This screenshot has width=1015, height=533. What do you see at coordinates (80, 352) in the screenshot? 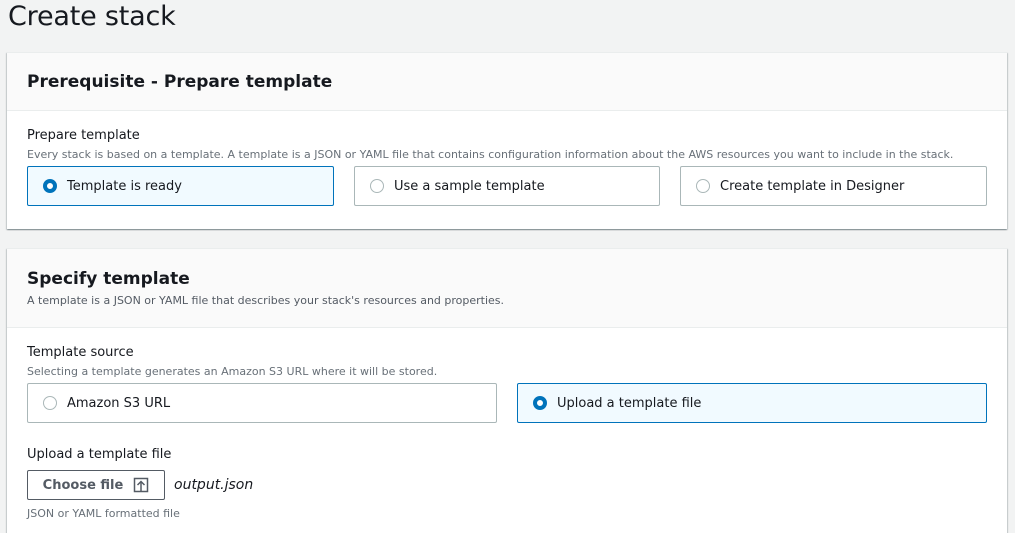
I see `template-source-label: Template source` at bounding box center [80, 352].